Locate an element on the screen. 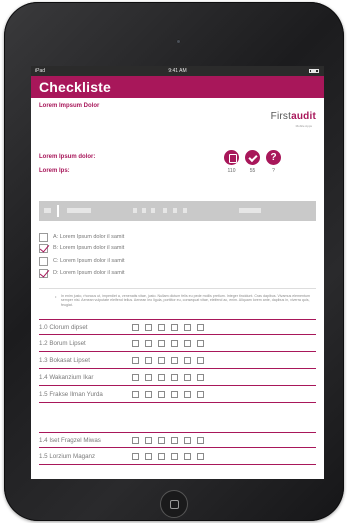  option-c-checkbox is located at coordinates (43, 261).